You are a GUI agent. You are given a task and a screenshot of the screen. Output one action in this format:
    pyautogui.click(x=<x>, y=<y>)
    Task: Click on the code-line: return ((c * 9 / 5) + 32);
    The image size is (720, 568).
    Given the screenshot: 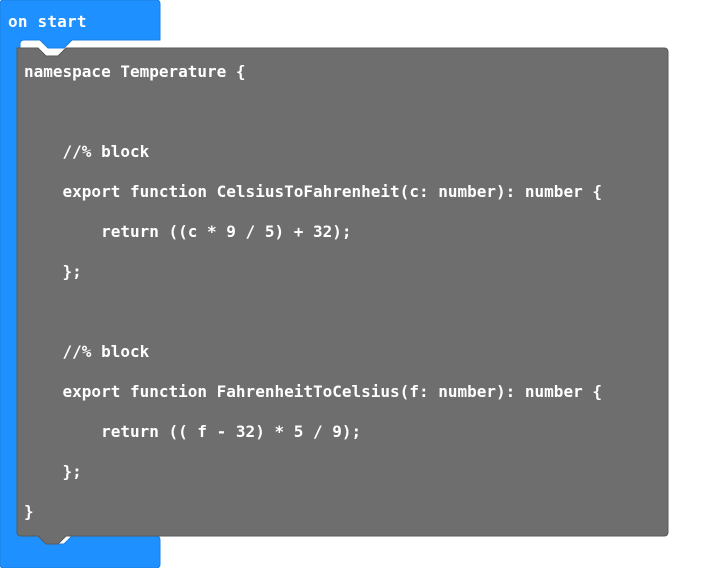 What is the action you would take?
    pyautogui.click(x=188, y=231)
    